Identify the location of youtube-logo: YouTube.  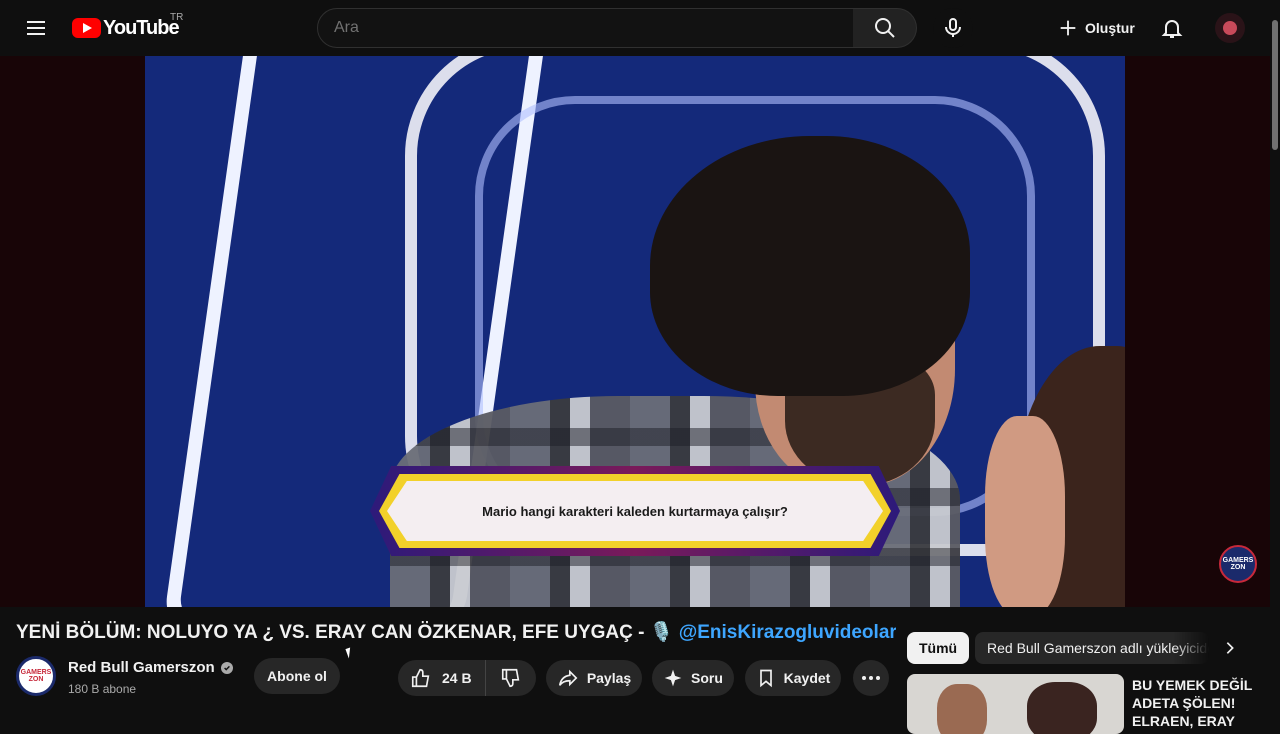
(126, 28).